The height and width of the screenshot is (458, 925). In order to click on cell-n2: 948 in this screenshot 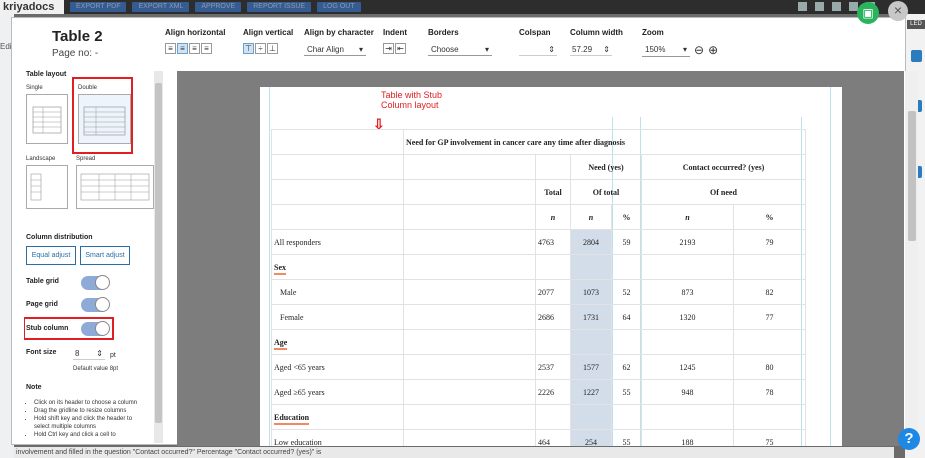, I will do `click(687, 392)`.